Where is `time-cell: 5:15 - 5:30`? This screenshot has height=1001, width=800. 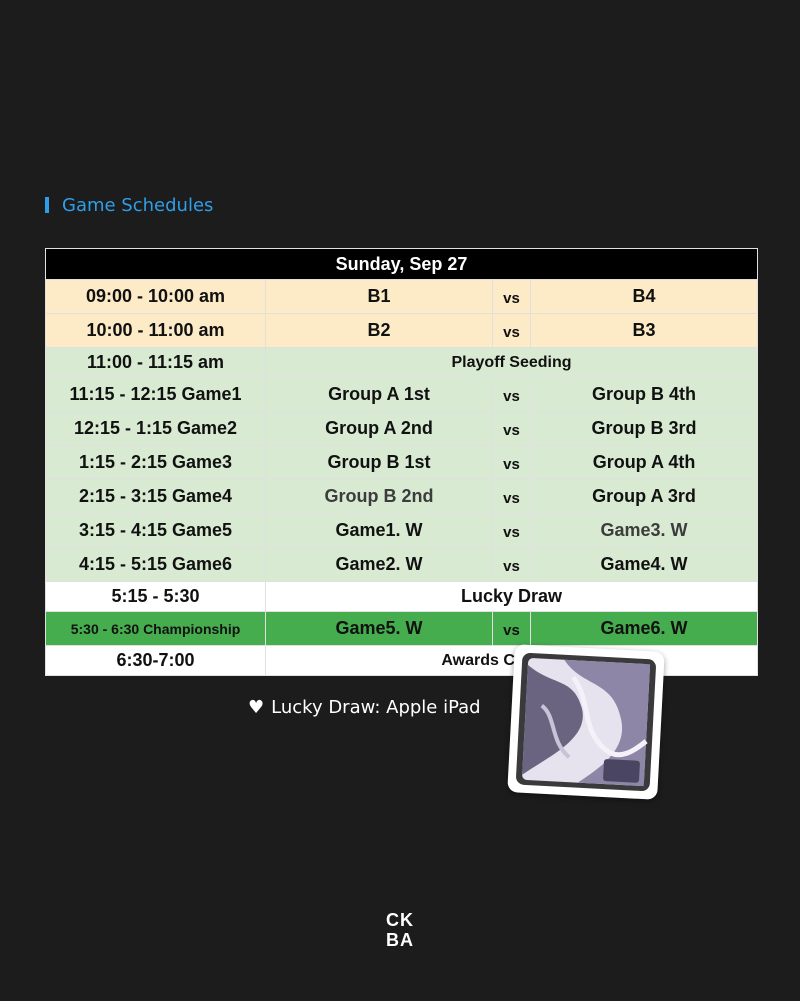 time-cell: 5:15 - 5:30 is located at coordinates (155, 596).